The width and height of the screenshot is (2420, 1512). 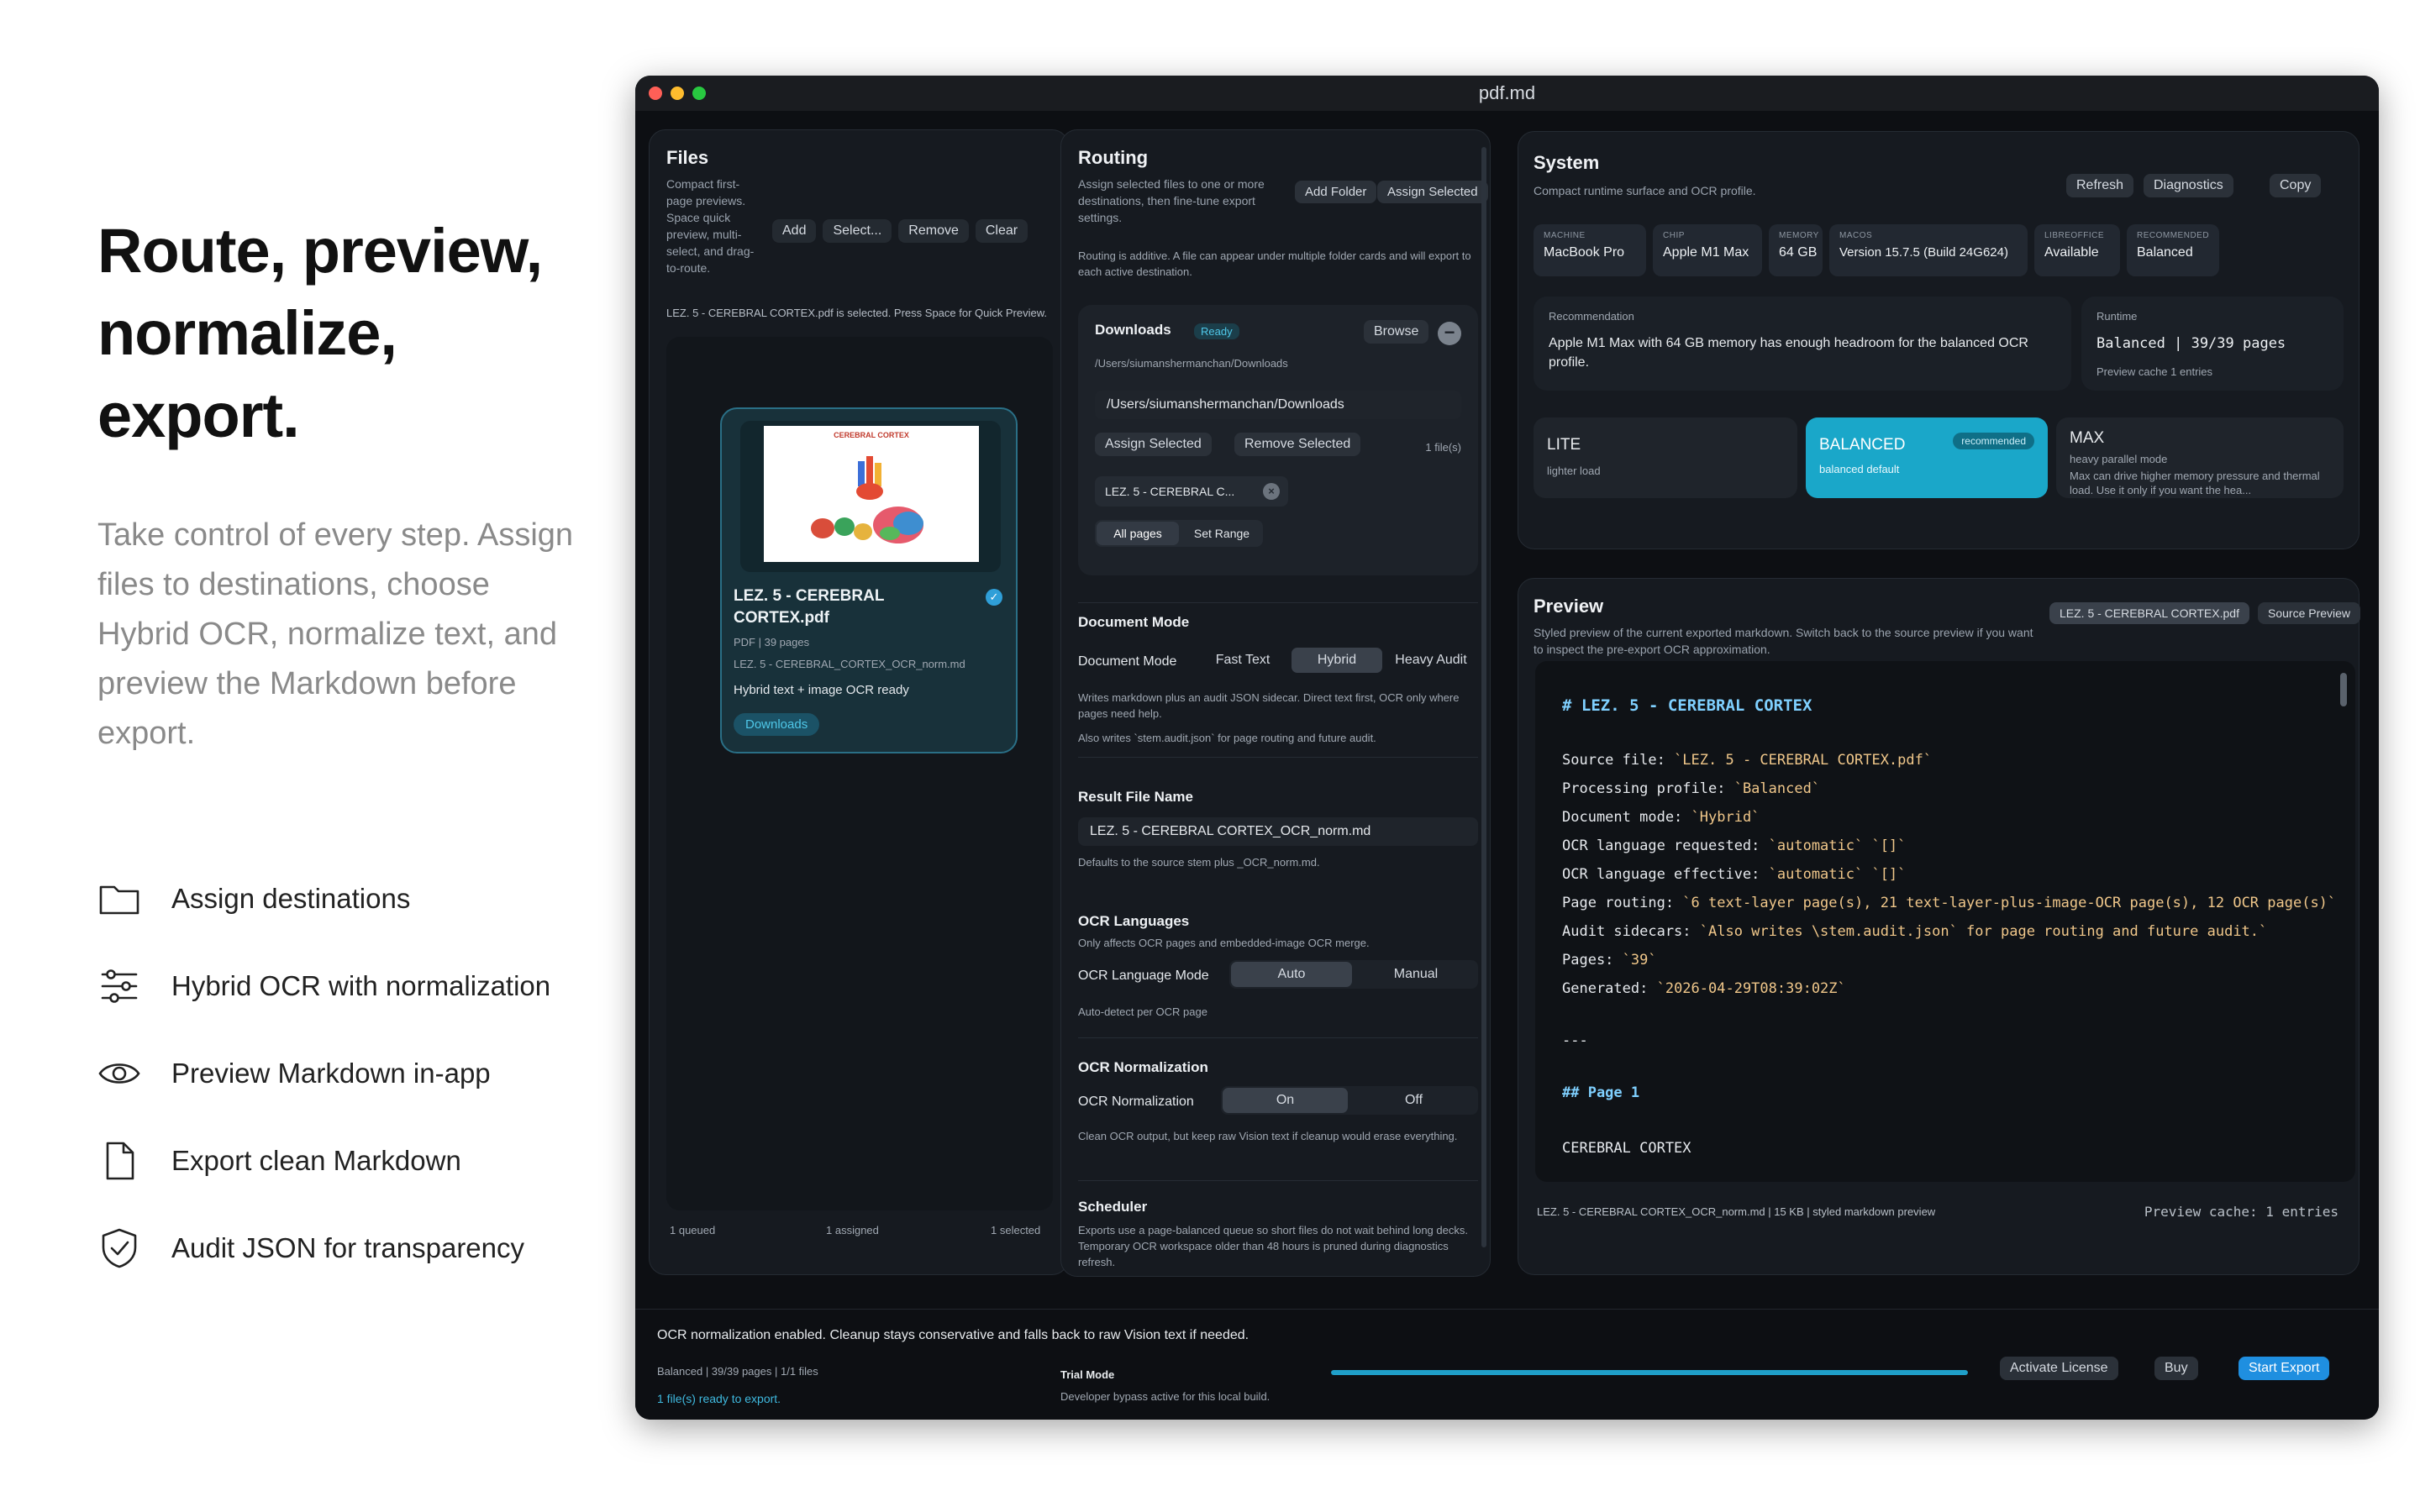 What do you see at coordinates (822, 690) in the screenshot?
I see `file-status: Hybrid text + image OCR ready` at bounding box center [822, 690].